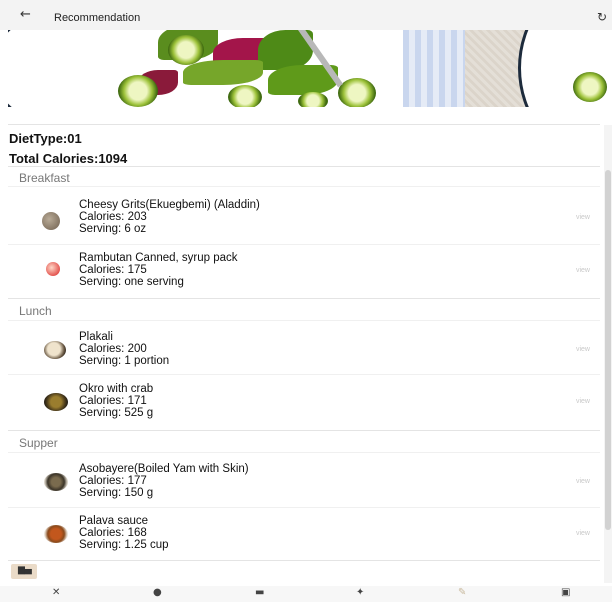 Image resolution: width=612 pixels, height=602 pixels. What do you see at coordinates (45, 138) in the screenshot?
I see `diet-type-label: DietType:01` at bounding box center [45, 138].